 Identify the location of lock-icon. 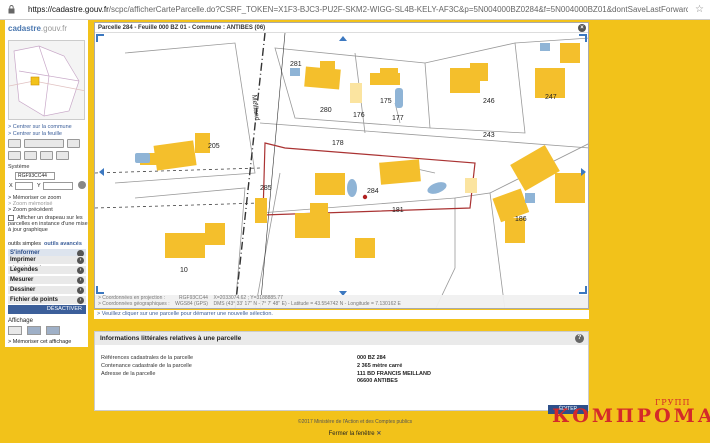
(11, 10).